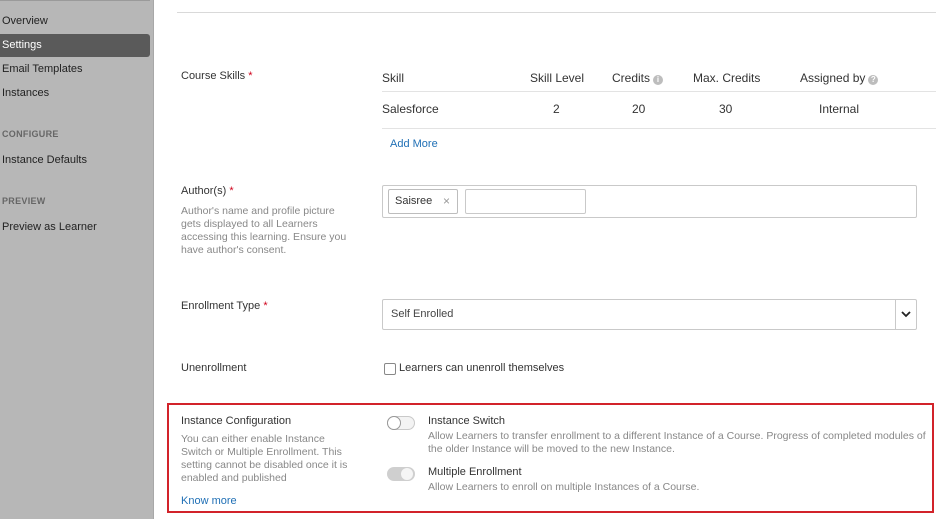  I want to click on skills-header-assigned-by: Assigned by?, so click(839, 78).